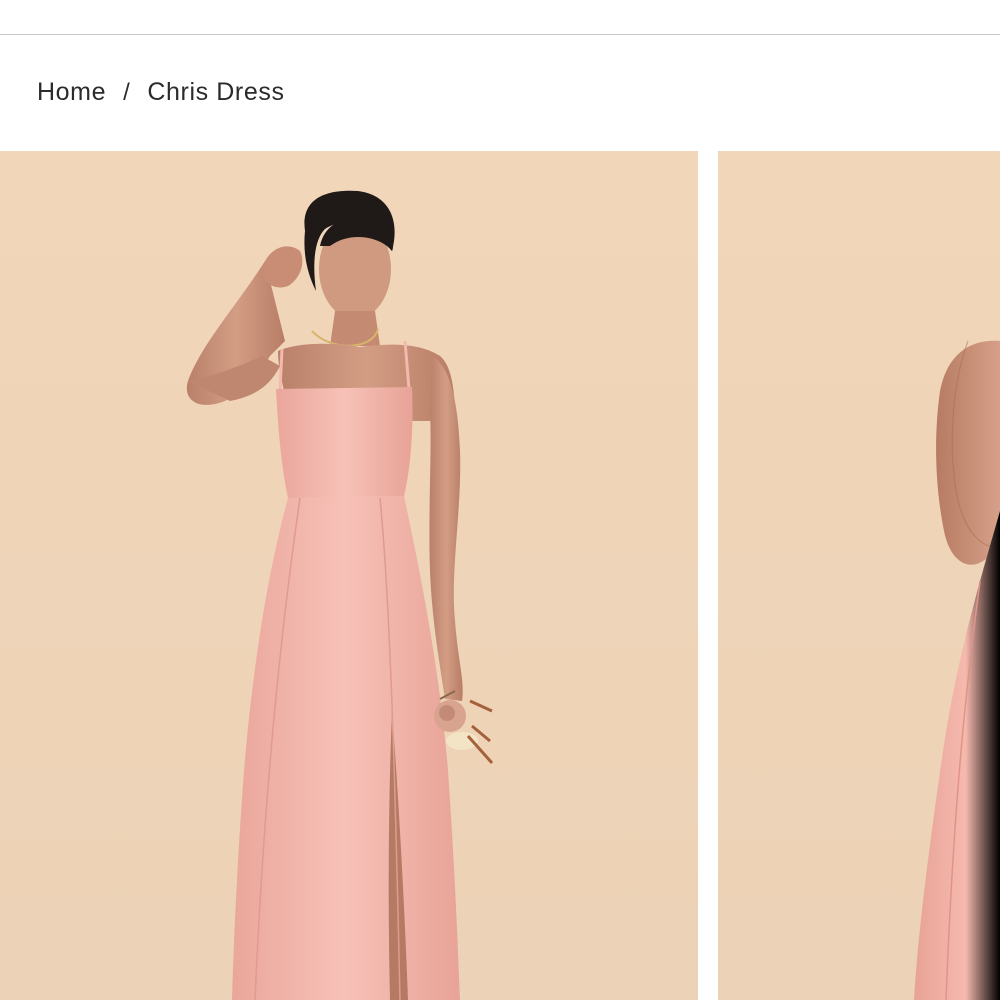 The image size is (1000, 1000). Describe the element at coordinates (500, 17) in the screenshot. I see `header-bar` at that location.